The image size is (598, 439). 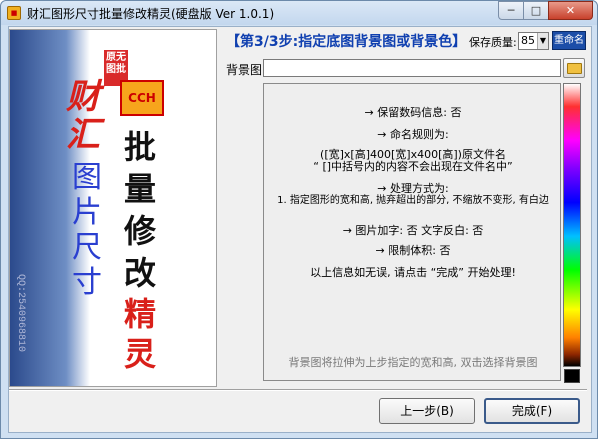 I want to click on rename-button: 重命名, so click(x=569, y=40).